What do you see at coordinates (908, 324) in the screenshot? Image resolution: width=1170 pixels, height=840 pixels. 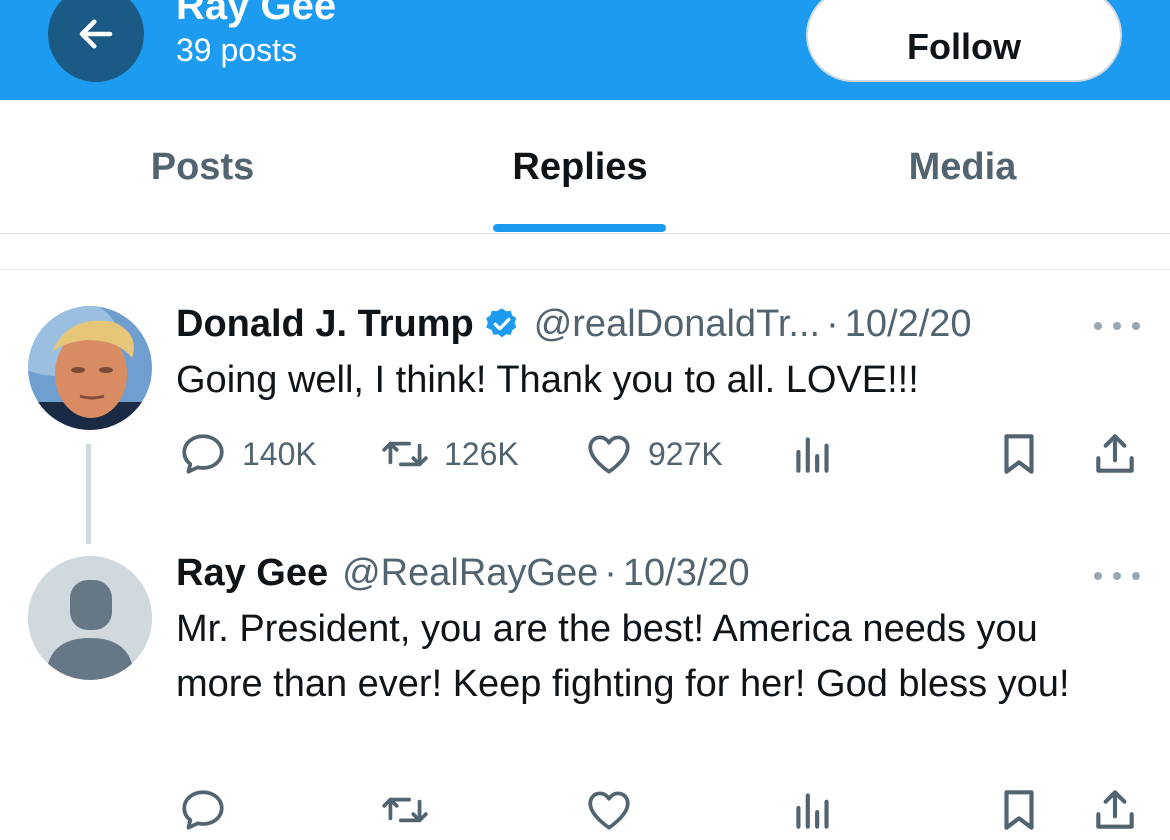 I see `tweet-date: 10/2/20` at bounding box center [908, 324].